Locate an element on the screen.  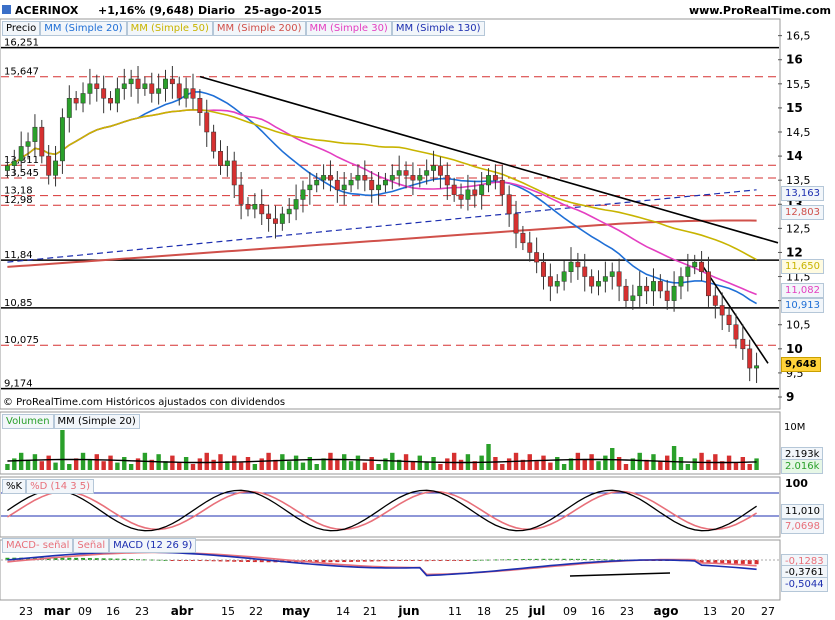
legend-sma200: MM (Simple 200) is located at coordinates (259, 28).